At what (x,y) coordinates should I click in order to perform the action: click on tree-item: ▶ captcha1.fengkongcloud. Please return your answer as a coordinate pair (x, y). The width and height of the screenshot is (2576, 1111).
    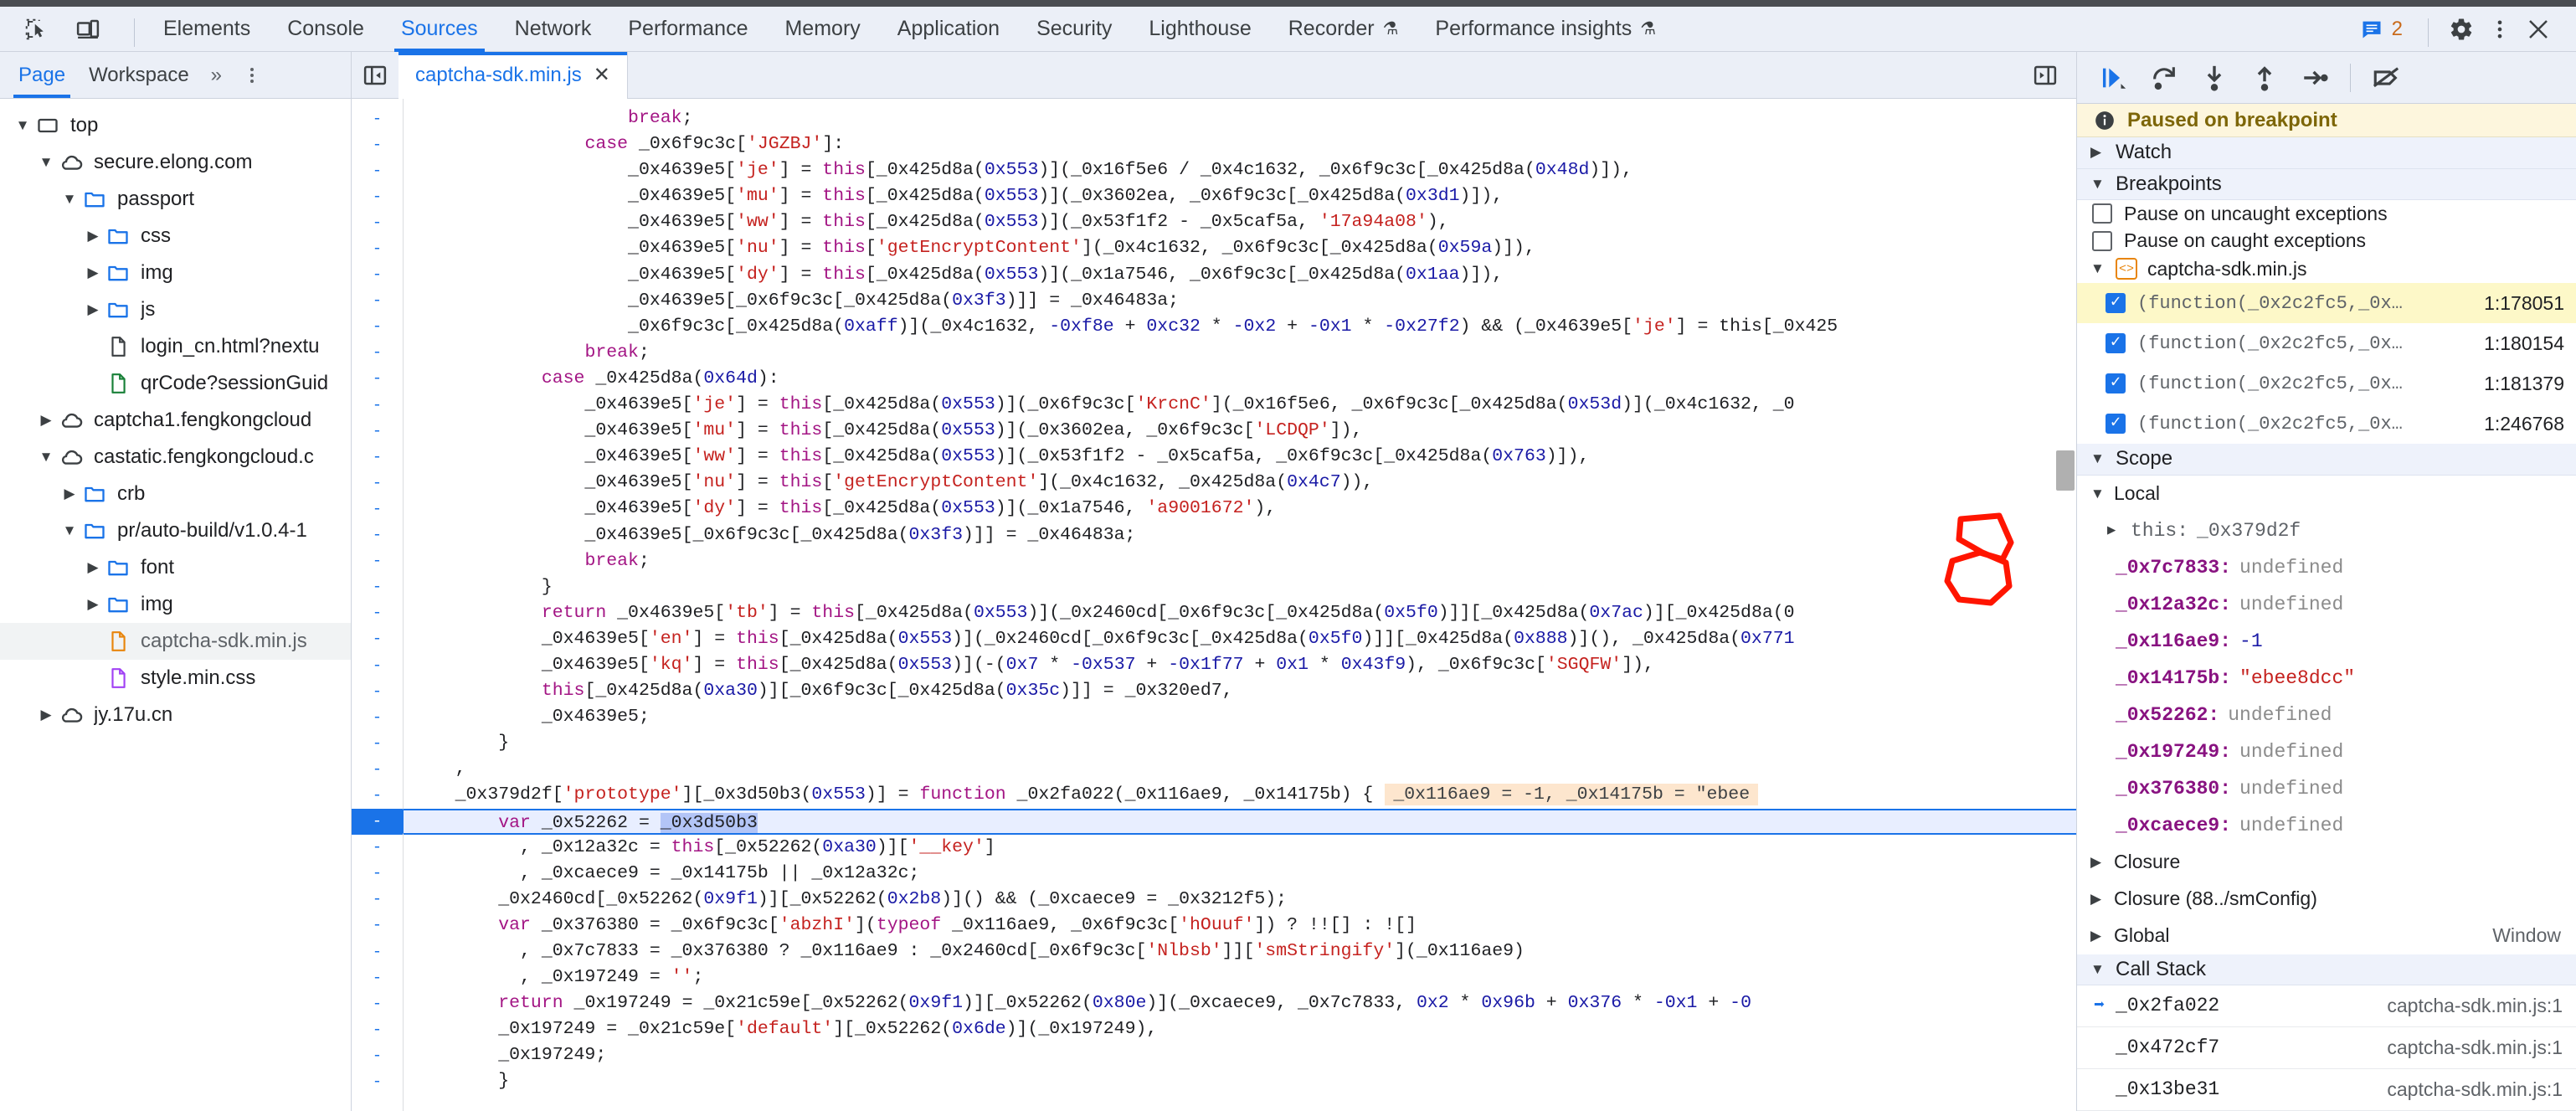
    Looking at the image, I should click on (176, 420).